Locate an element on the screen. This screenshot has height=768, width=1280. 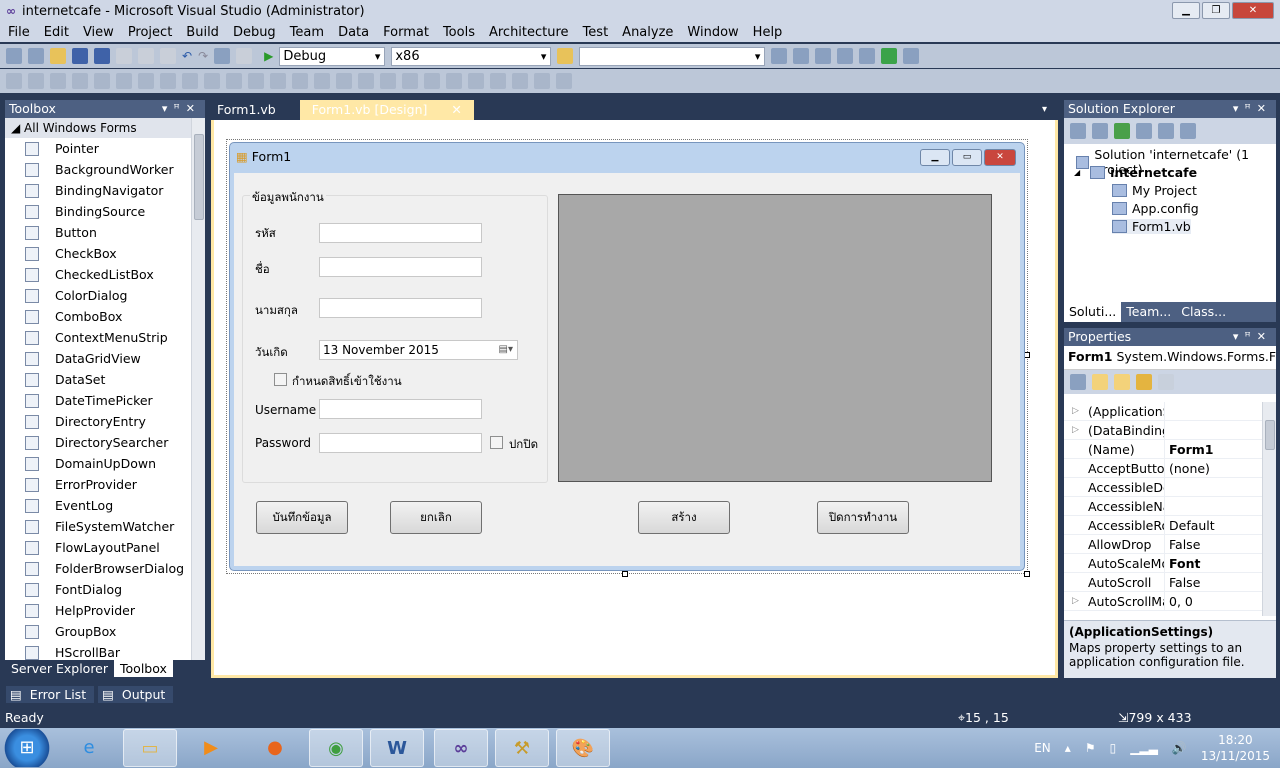
permission-checkbox is located at coordinates (280, 379).